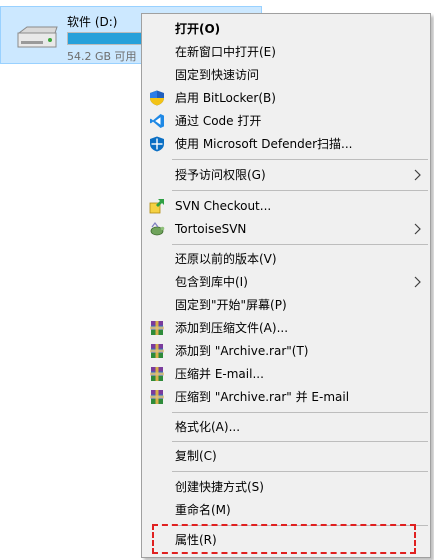  Describe the element at coordinates (286, 52) in the screenshot. I see `menu-item-open-new-window: 在新窗口中打开(E)` at that location.